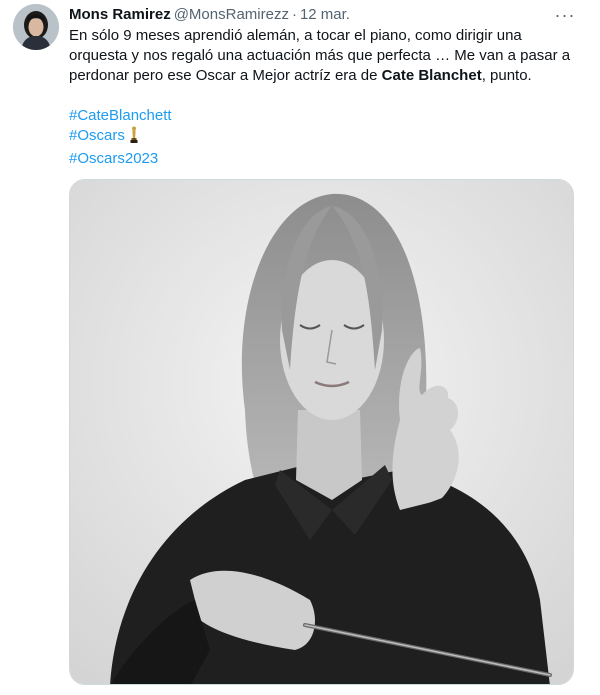 The width and height of the screenshot is (600, 695). I want to click on avatar-image, so click(36, 27).